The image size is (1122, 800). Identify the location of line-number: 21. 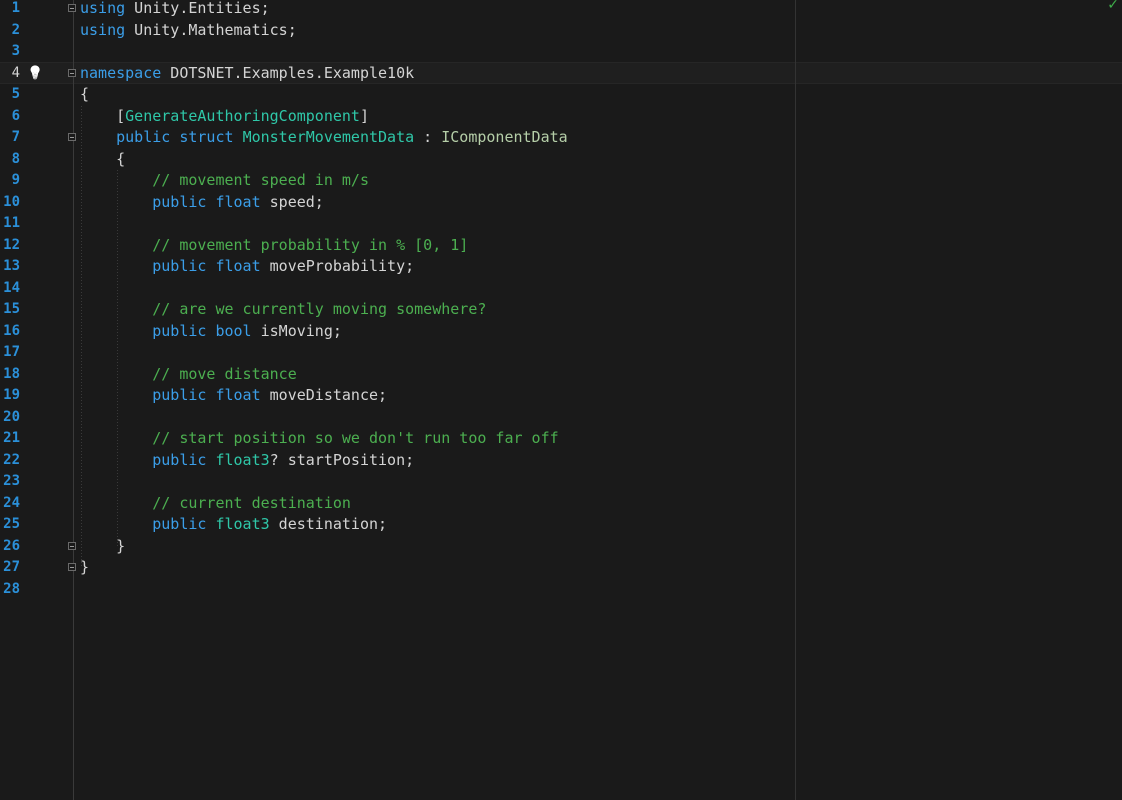
(11, 438).